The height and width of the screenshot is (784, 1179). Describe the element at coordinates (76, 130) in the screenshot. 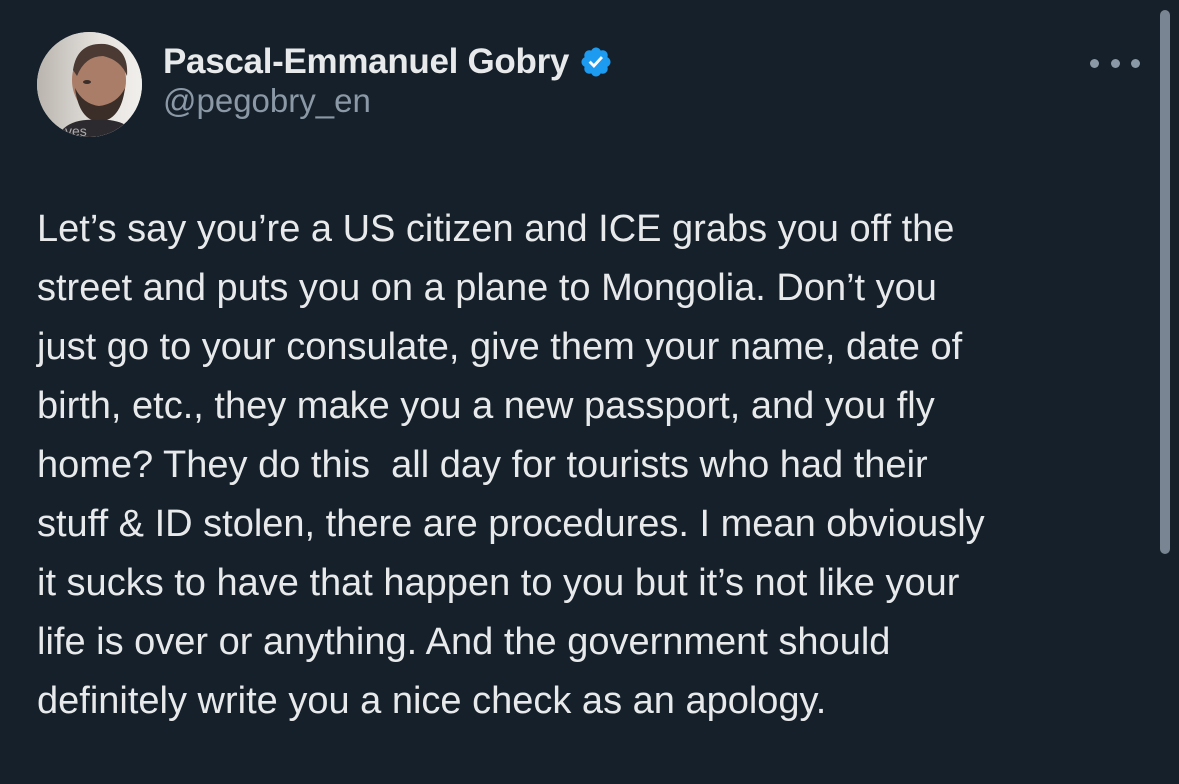

I see `svg-text: ves` at that location.